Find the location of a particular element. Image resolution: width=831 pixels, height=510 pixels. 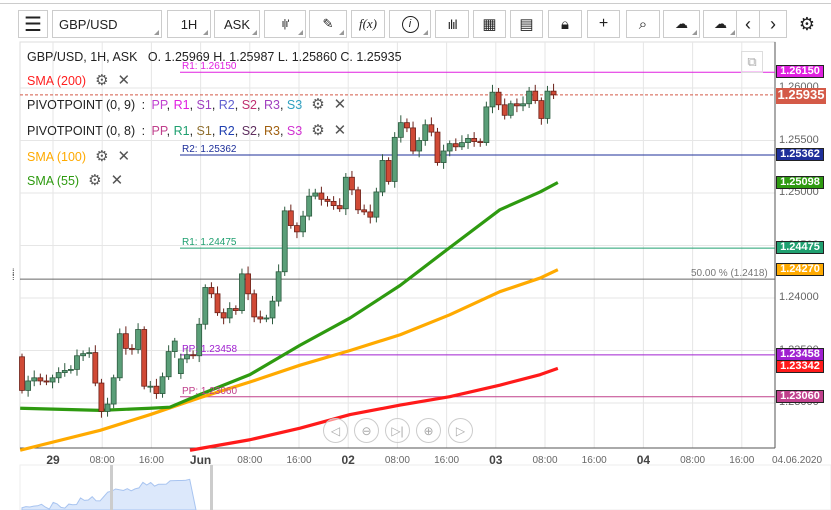

draw-button: ✎ is located at coordinates (328, 24).